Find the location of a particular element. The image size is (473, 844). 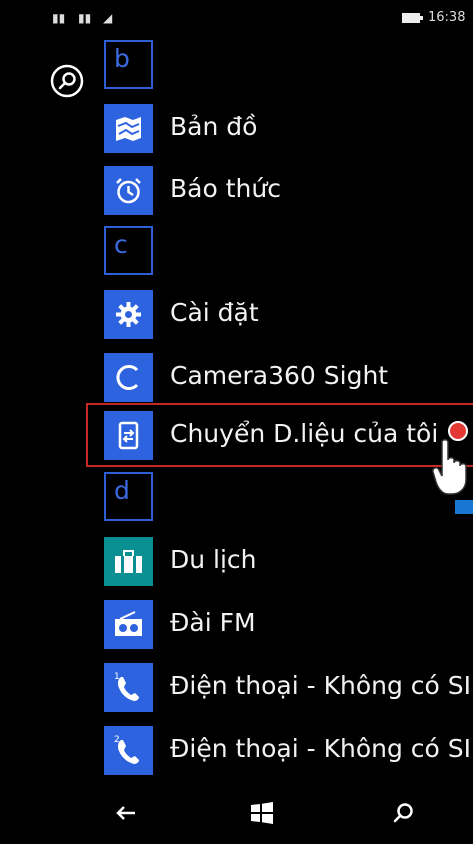

suitcase-icon is located at coordinates (128, 561).